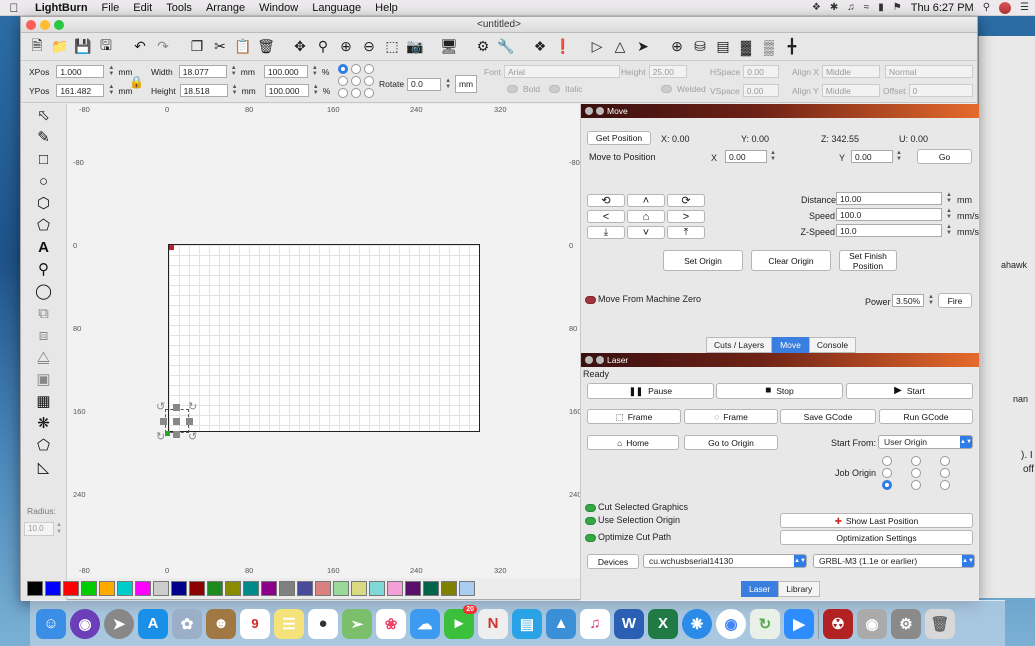 The image size is (1035, 646). I want to click on word-icon: W, so click(629, 623).